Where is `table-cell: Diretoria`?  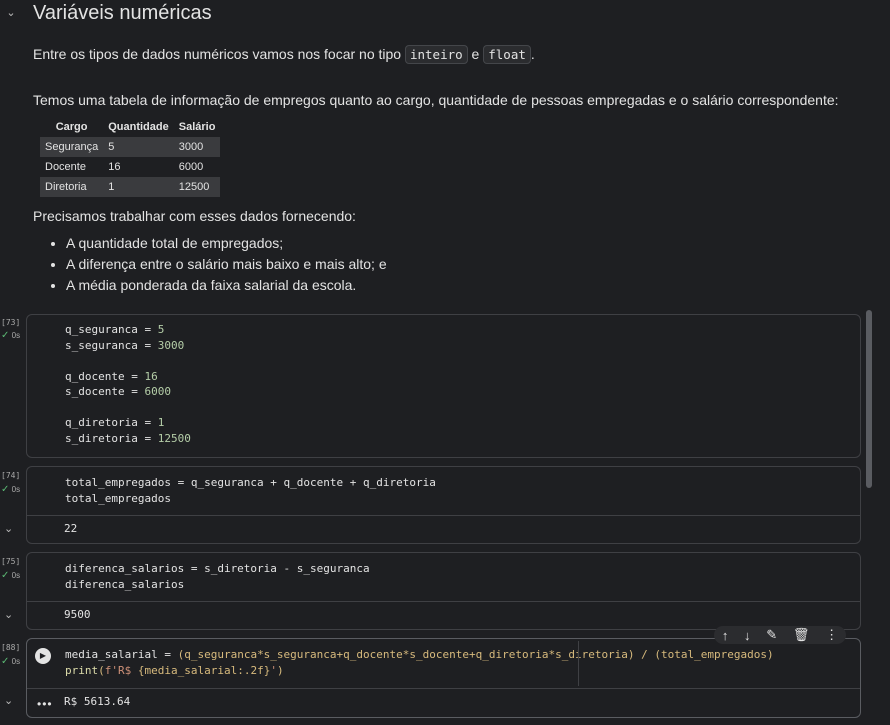 table-cell: Diretoria is located at coordinates (72, 187).